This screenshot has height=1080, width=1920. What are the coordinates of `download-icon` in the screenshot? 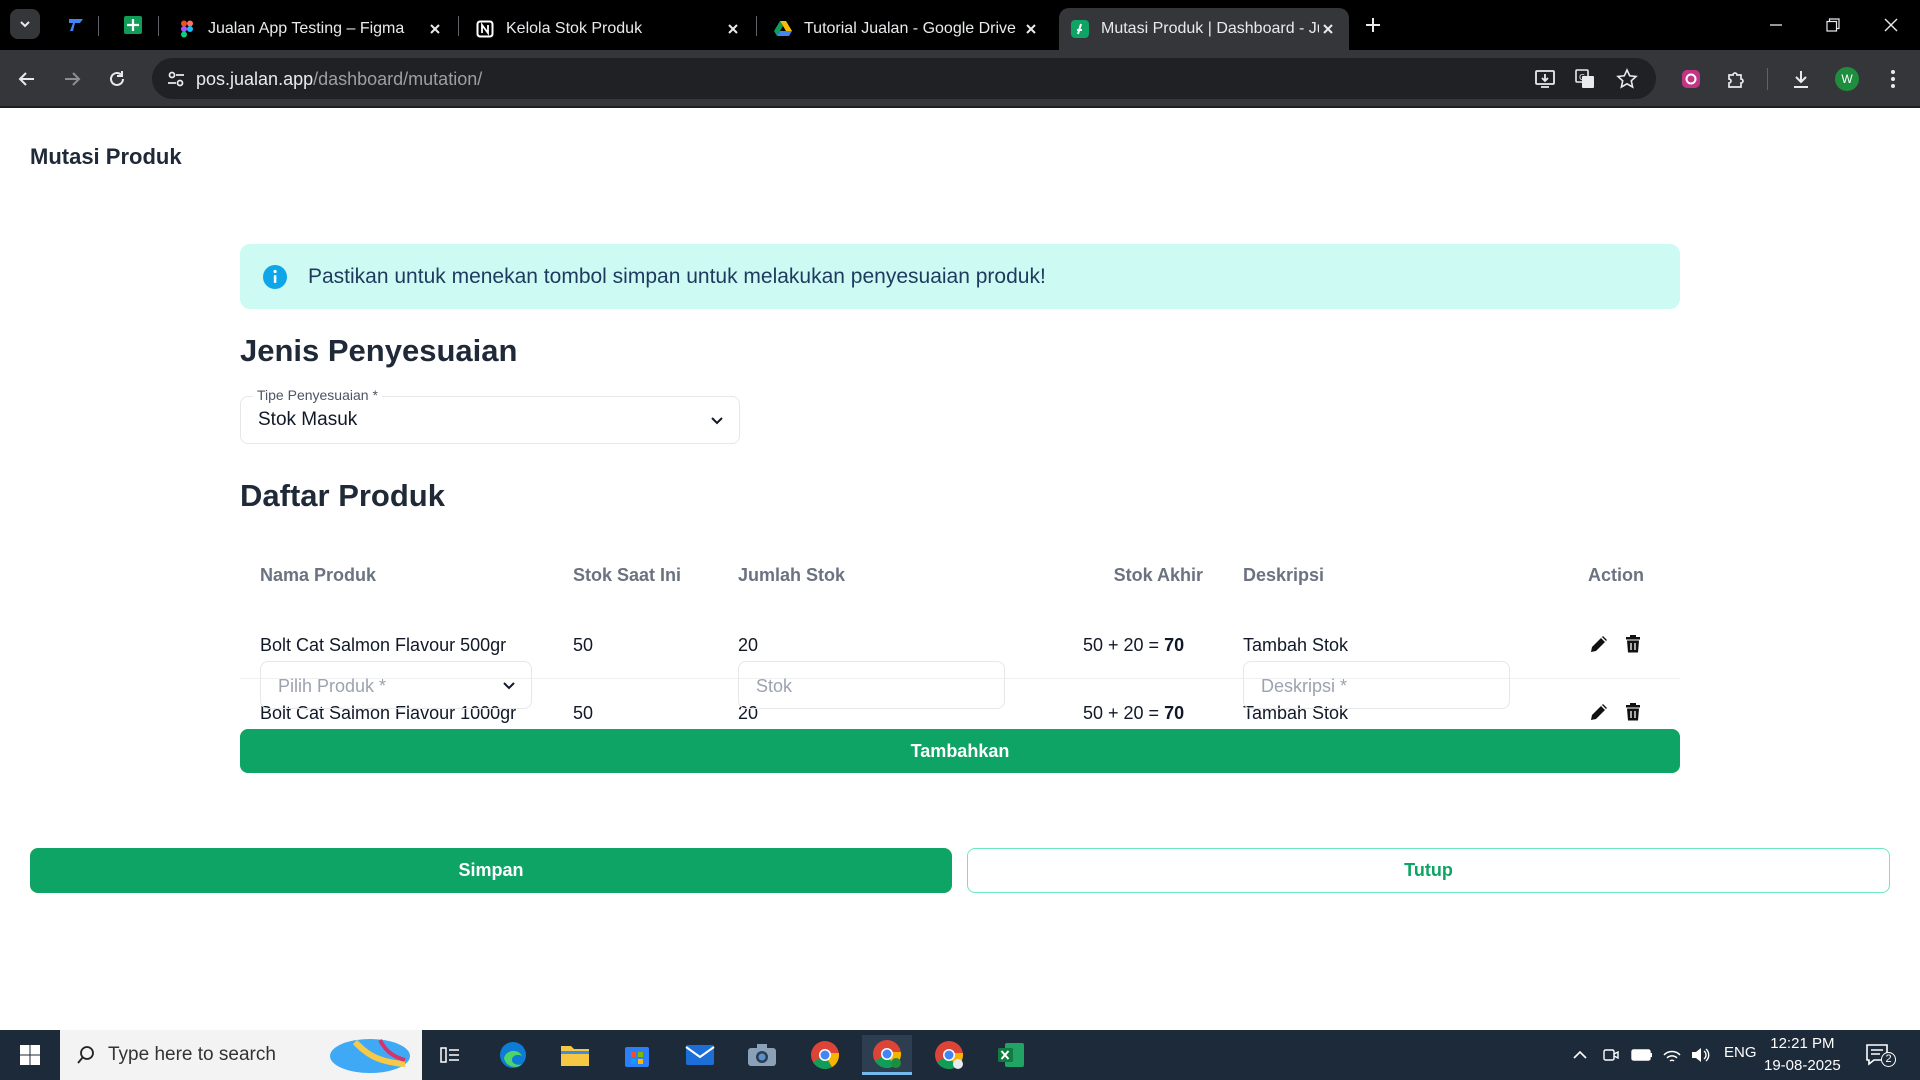 It's located at (1801, 79).